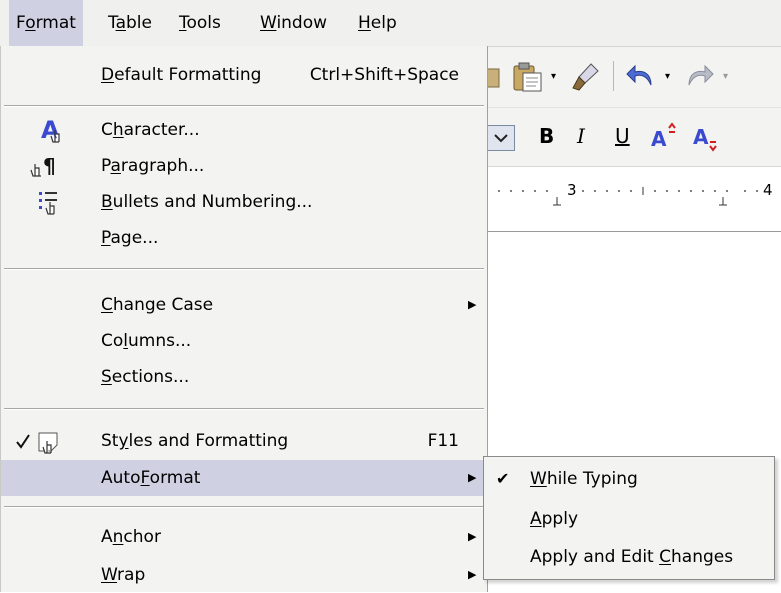 This screenshot has height=593, width=781. Describe the element at coordinates (120, 23) in the screenshot. I see `menu-table-mnemonic: a` at that location.